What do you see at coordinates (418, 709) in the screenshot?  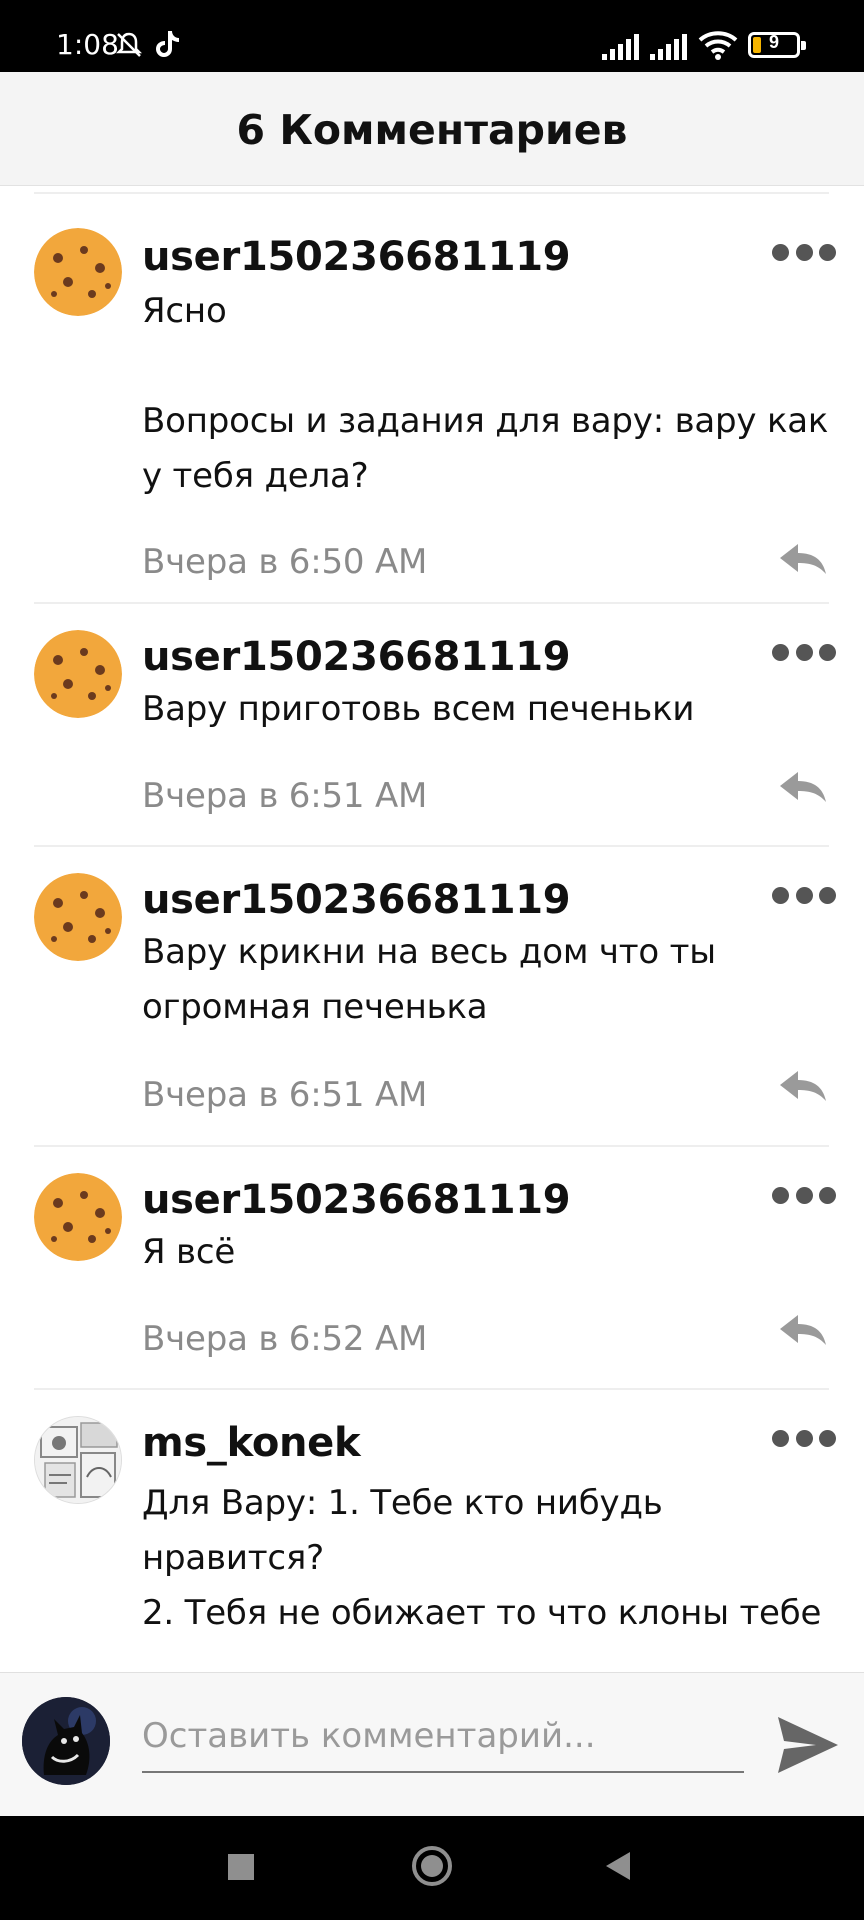 I see `comment-text: Вару приготовь всем печеньки` at bounding box center [418, 709].